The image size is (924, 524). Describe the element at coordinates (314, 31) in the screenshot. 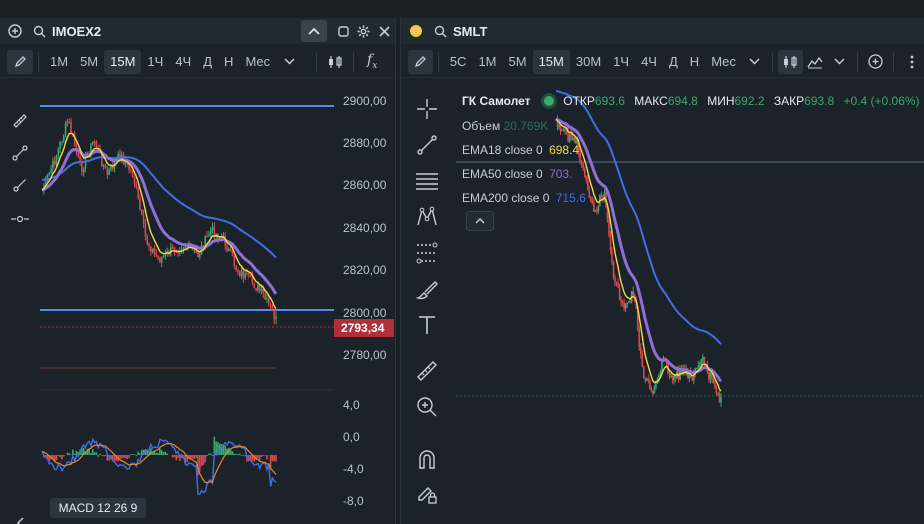

I see `collapse-chevron-icon` at that location.